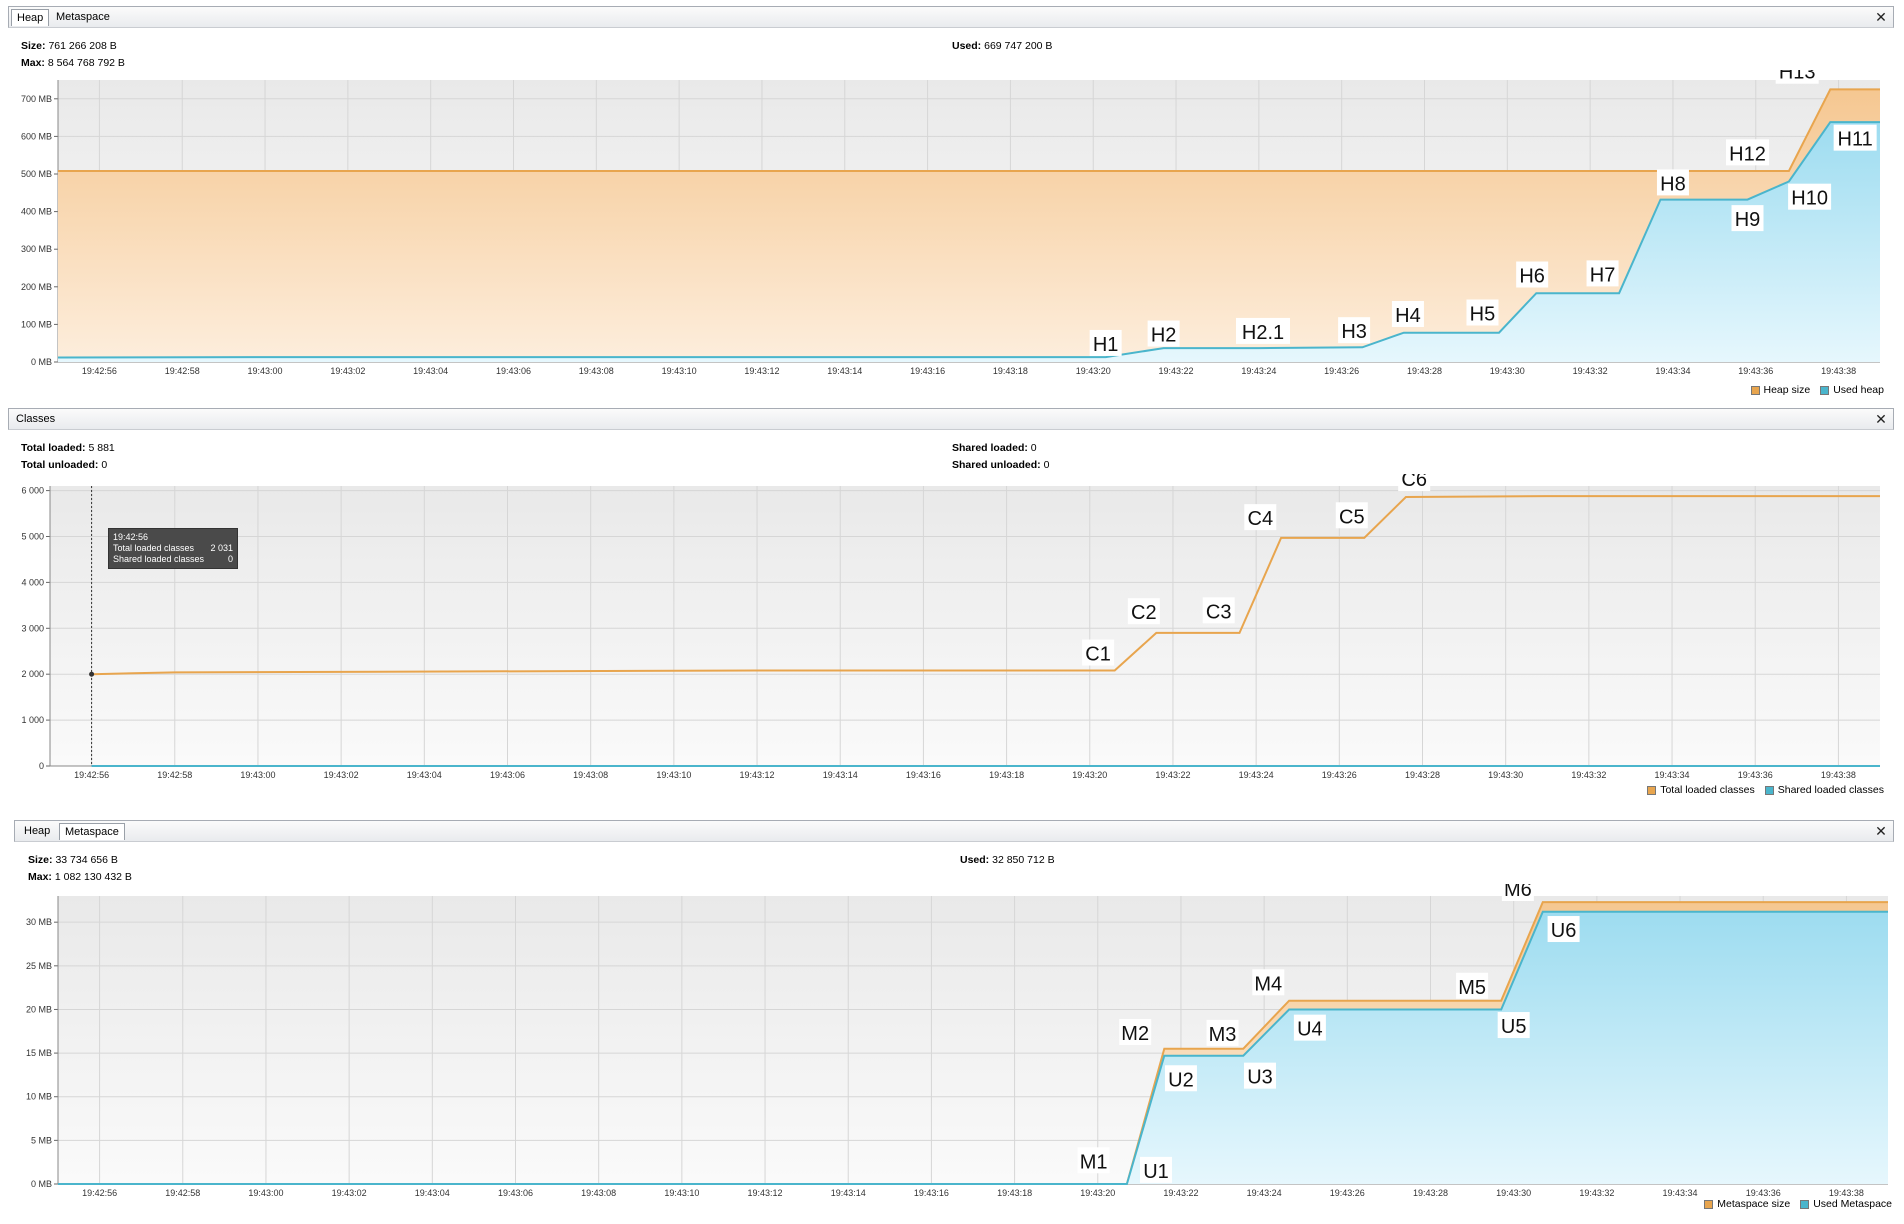 The width and height of the screenshot is (1904, 1224). Describe the element at coordinates (40, 860) in the screenshot. I see `size-label: Size:` at that location.